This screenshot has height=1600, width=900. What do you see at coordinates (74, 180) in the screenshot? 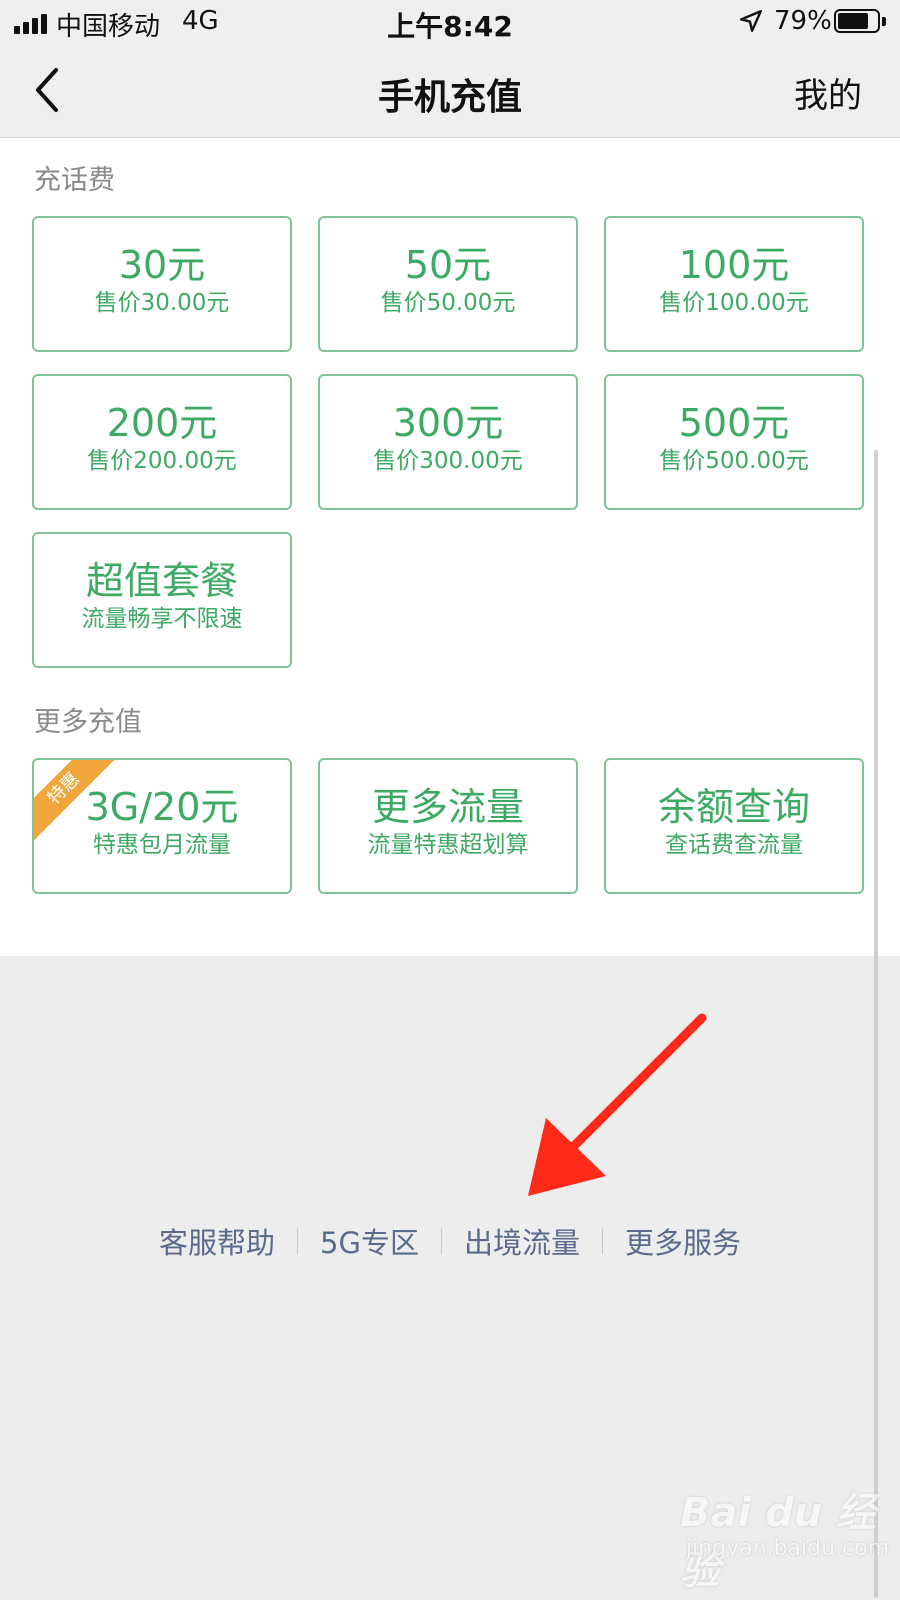
I see `section-title-recharge: 充话费` at bounding box center [74, 180].